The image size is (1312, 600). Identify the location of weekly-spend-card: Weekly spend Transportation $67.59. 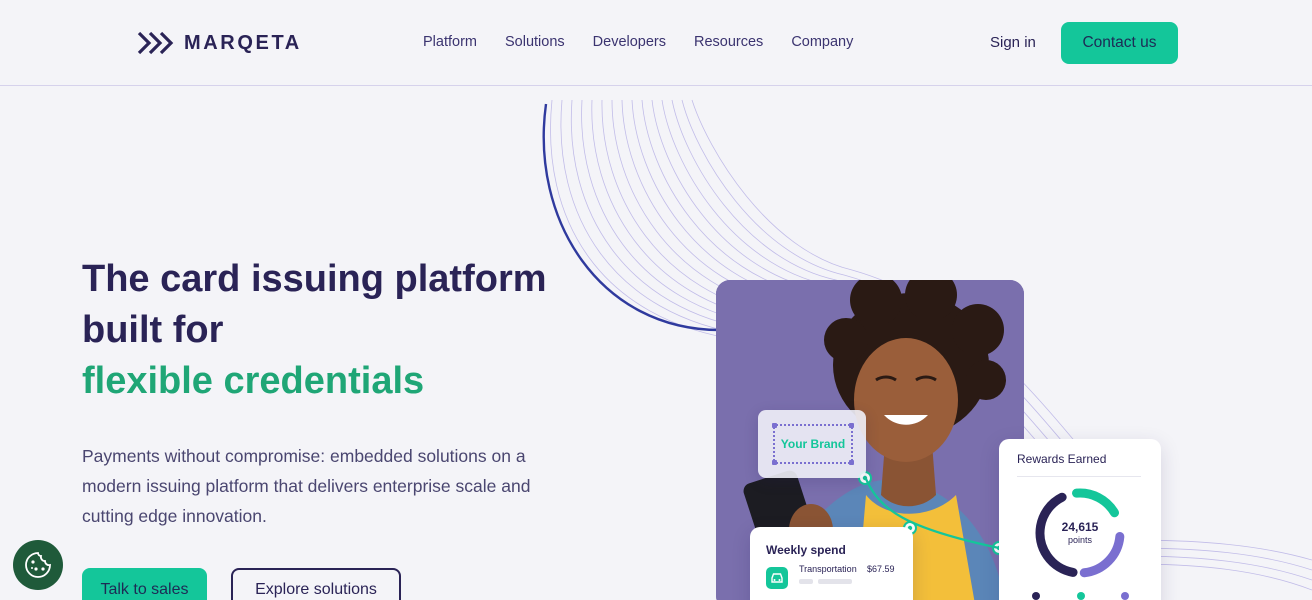
(831, 563).